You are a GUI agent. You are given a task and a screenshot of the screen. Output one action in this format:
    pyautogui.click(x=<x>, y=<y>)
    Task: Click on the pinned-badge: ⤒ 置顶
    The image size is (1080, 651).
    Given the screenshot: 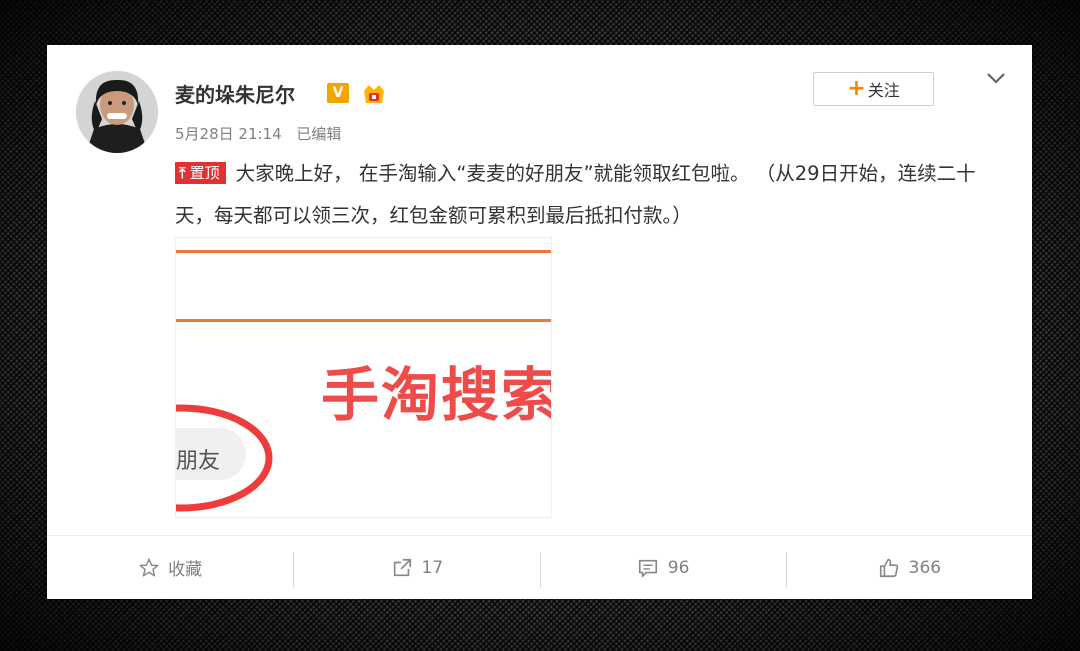 What is the action you would take?
    pyautogui.click(x=200, y=173)
    